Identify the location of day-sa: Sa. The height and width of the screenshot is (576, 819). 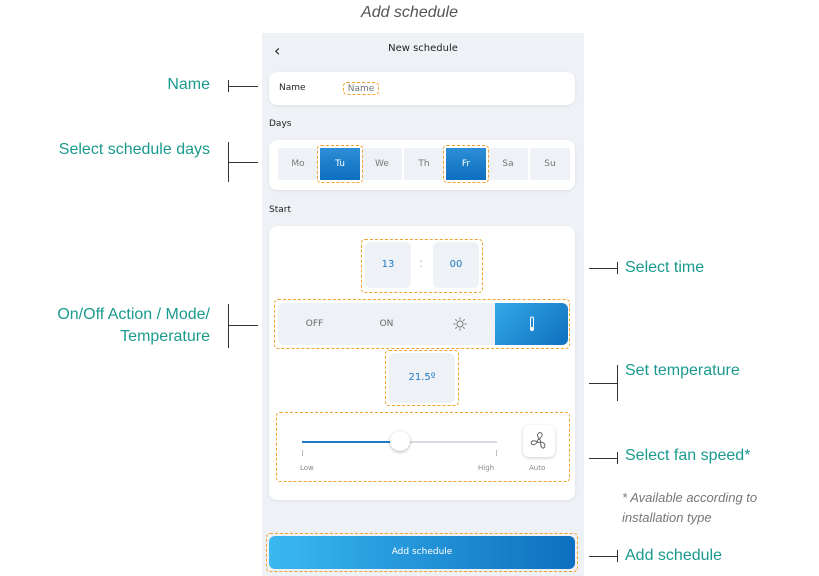
(508, 164).